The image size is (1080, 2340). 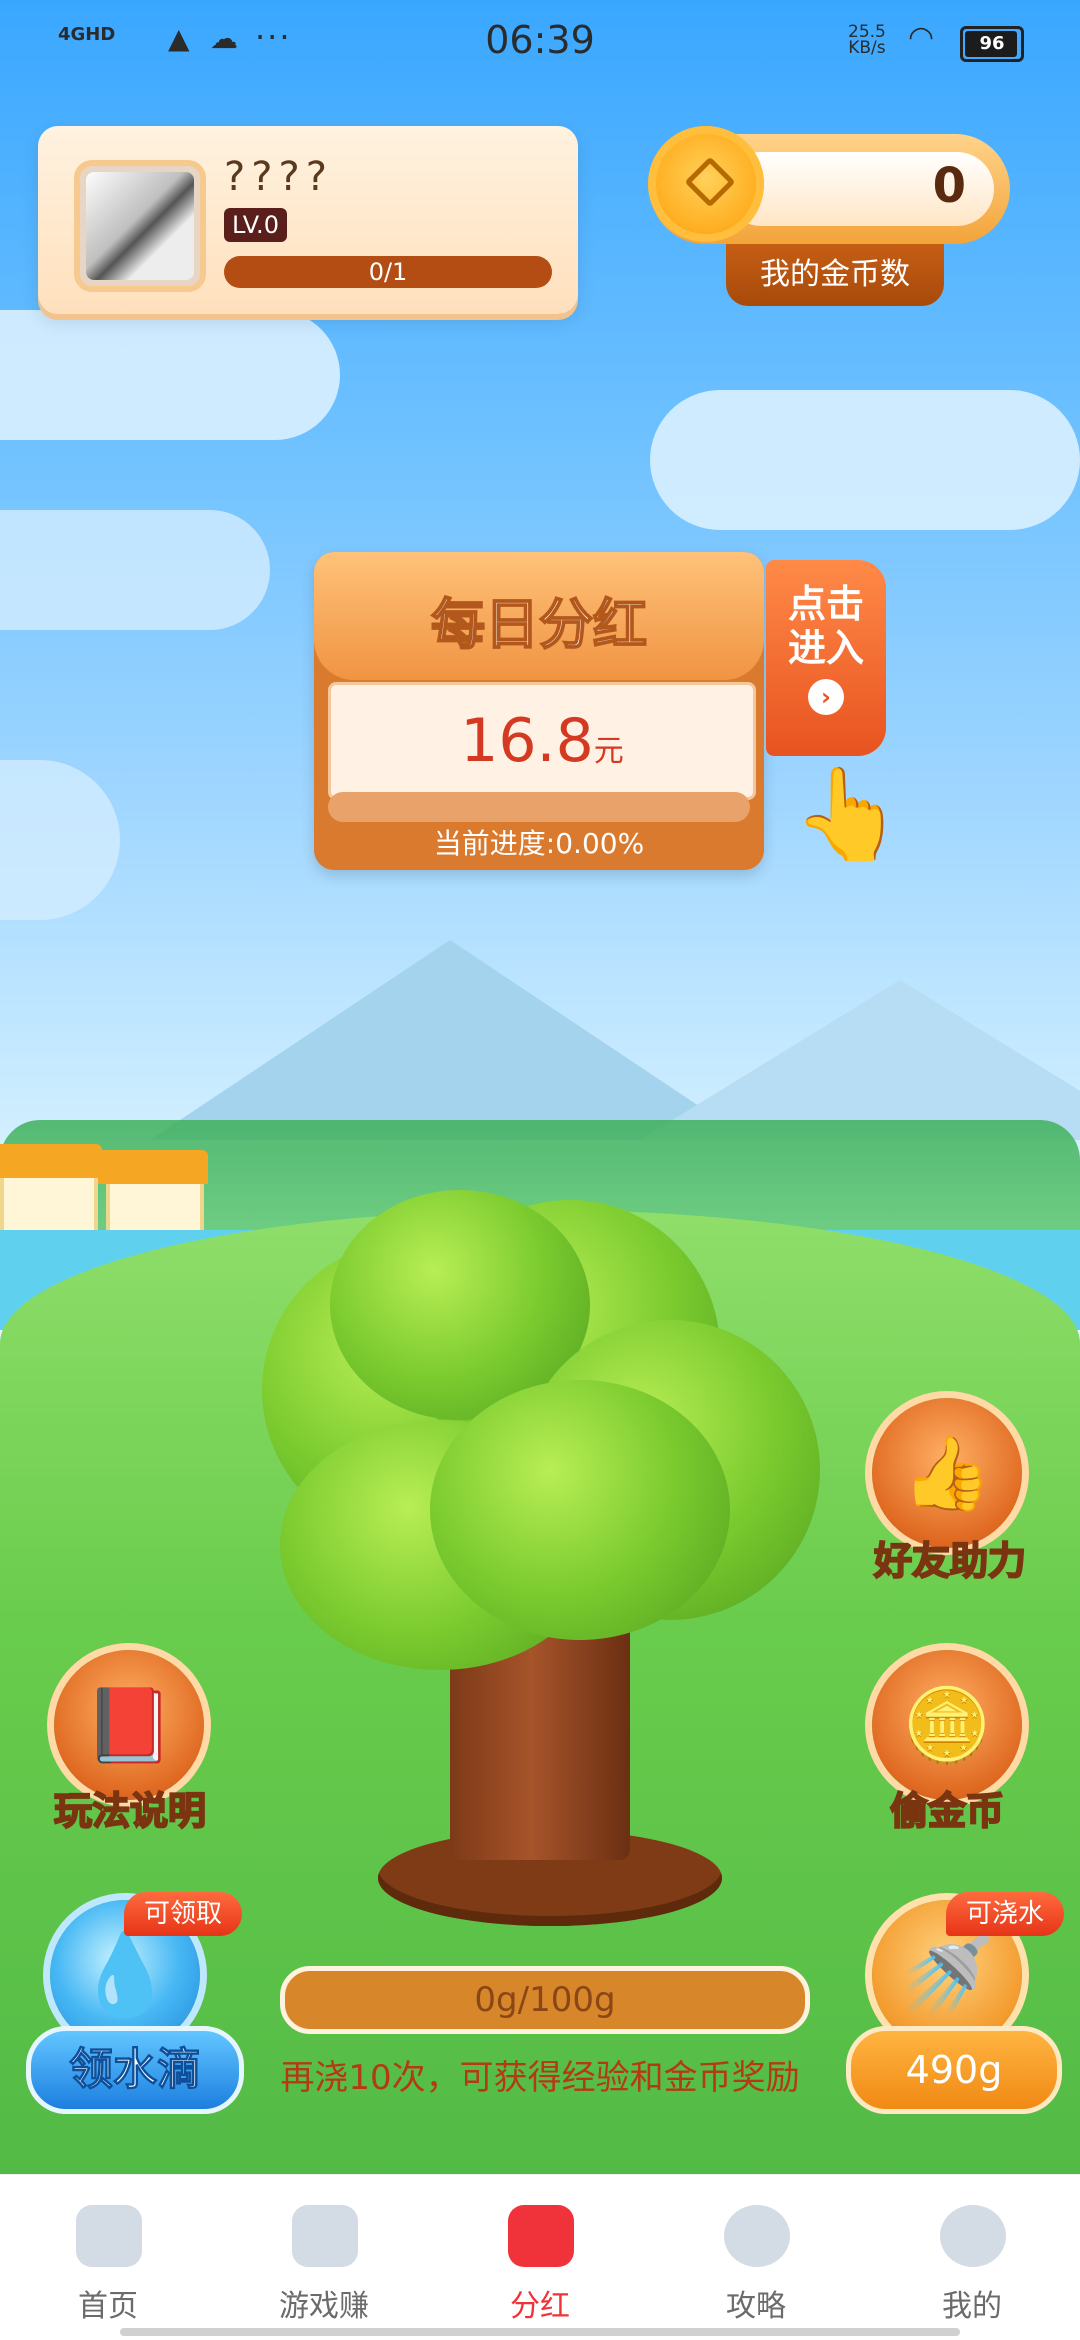 What do you see at coordinates (826, 697) in the screenshot?
I see `chevron-right-icon: ›` at bounding box center [826, 697].